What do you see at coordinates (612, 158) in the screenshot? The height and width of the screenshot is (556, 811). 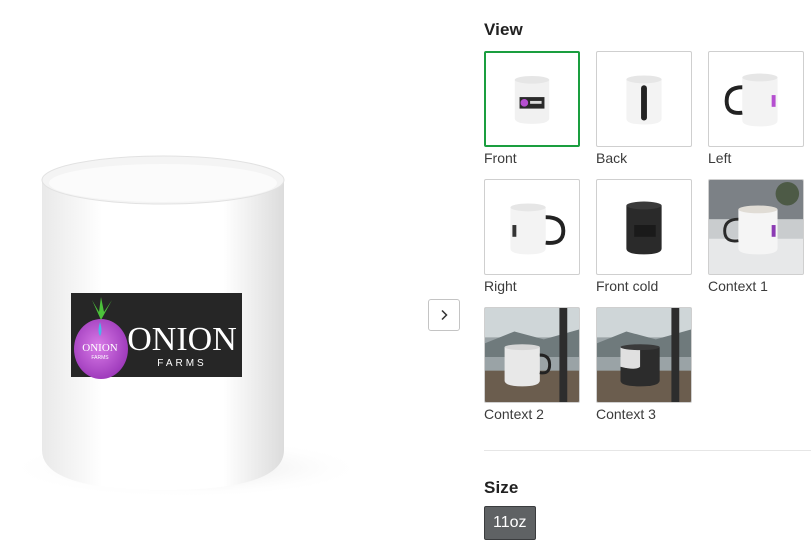 I see `thumb-label: Back` at bounding box center [612, 158].